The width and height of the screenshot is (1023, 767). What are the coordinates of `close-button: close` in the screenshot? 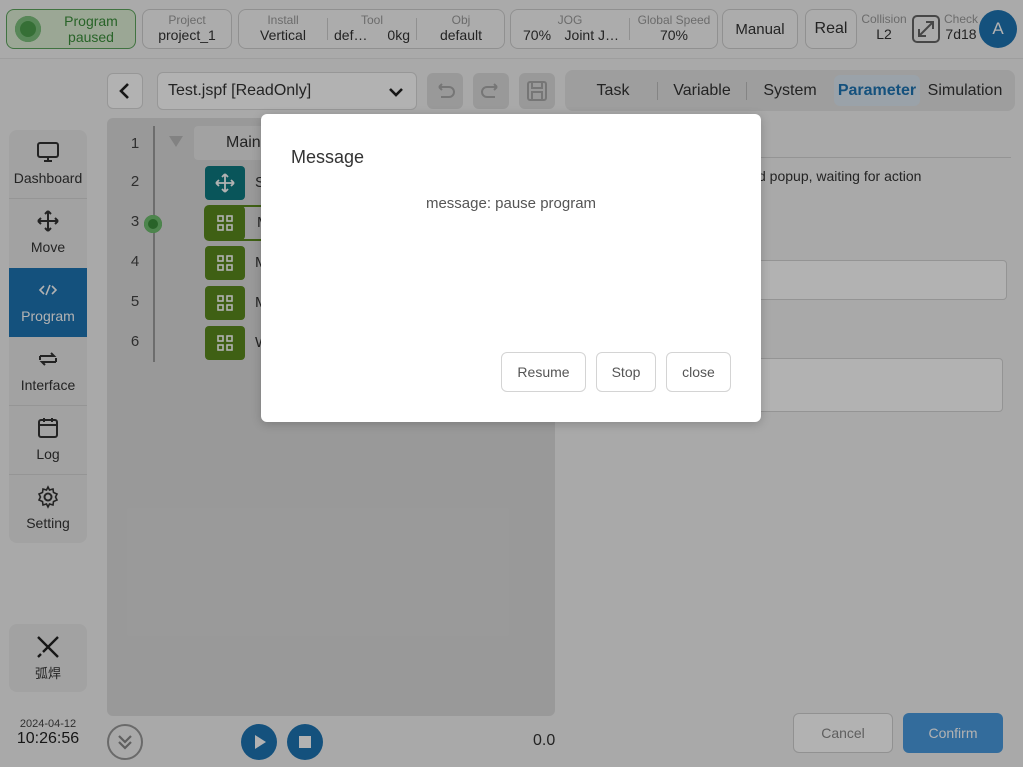 It's located at (698, 372).